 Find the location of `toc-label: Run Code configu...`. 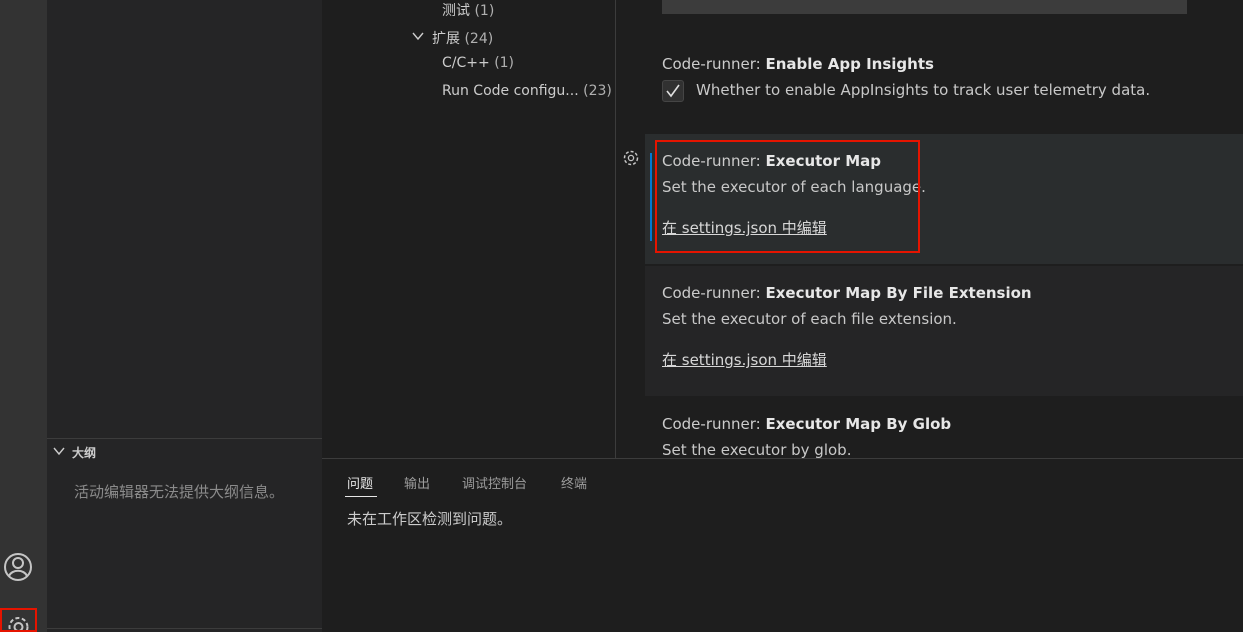

toc-label: Run Code configu... is located at coordinates (510, 91).